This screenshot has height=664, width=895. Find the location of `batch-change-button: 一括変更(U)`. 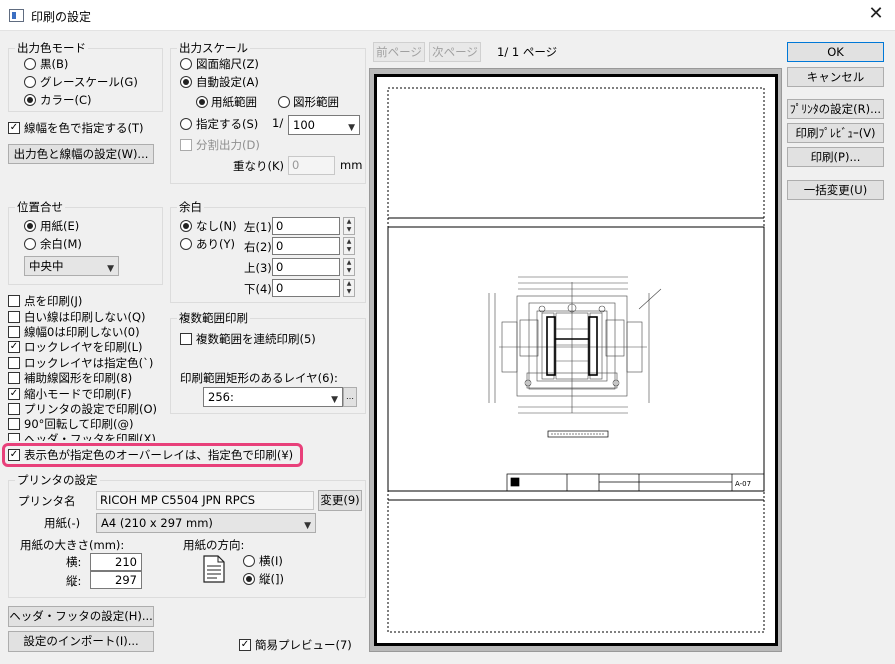

batch-change-button: 一括変更(U) is located at coordinates (835, 190).